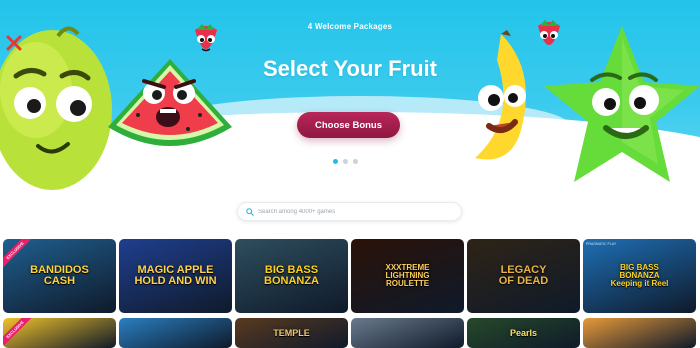 The width and height of the screenshot is (700, 348). What do you see at coordinates (250, 211) in the screenshot?
I see `search-icon` at bounding box center [250, 211].